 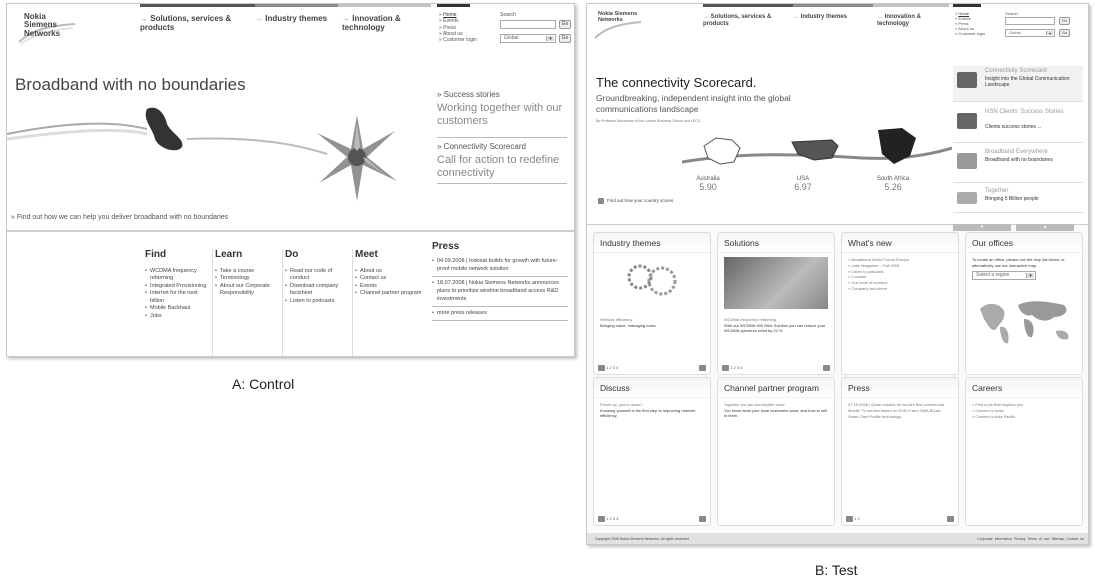 What do you see at coordinates (994, 539) in the screenshot?
I see `footer-link-corporate: Corporate information` at bounding box center [994, 539].